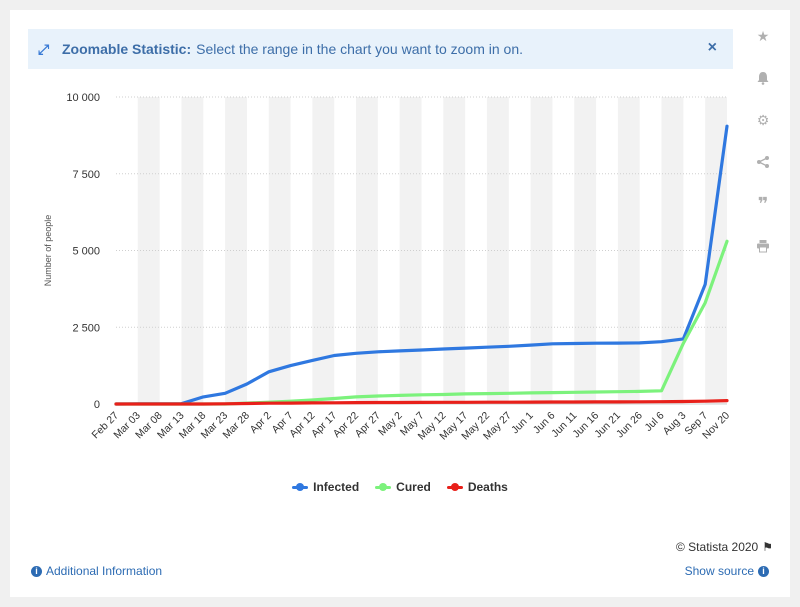 The image size is (800, 607). What do you see at coordinates (97, 405) in the screenshot?
I see `y-tick-label: 0` at bounding box center [97, 405].